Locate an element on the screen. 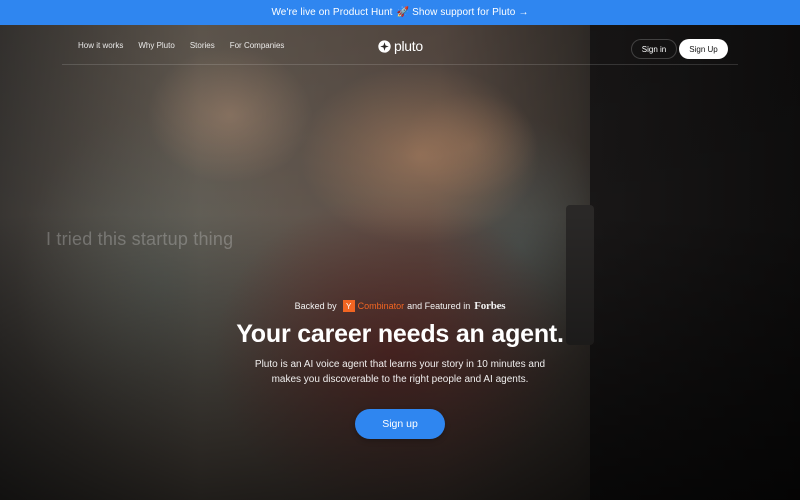 The width and height of the screenshot is (800, 500). forbes-logo: Forbes is located at coordinates (490, 306).